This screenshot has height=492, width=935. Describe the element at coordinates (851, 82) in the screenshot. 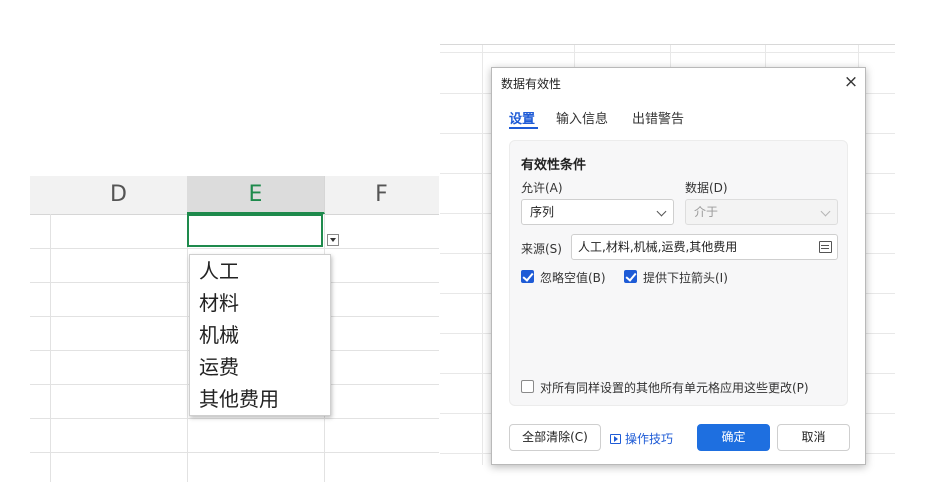

I see `close-icon: ×` at that location.